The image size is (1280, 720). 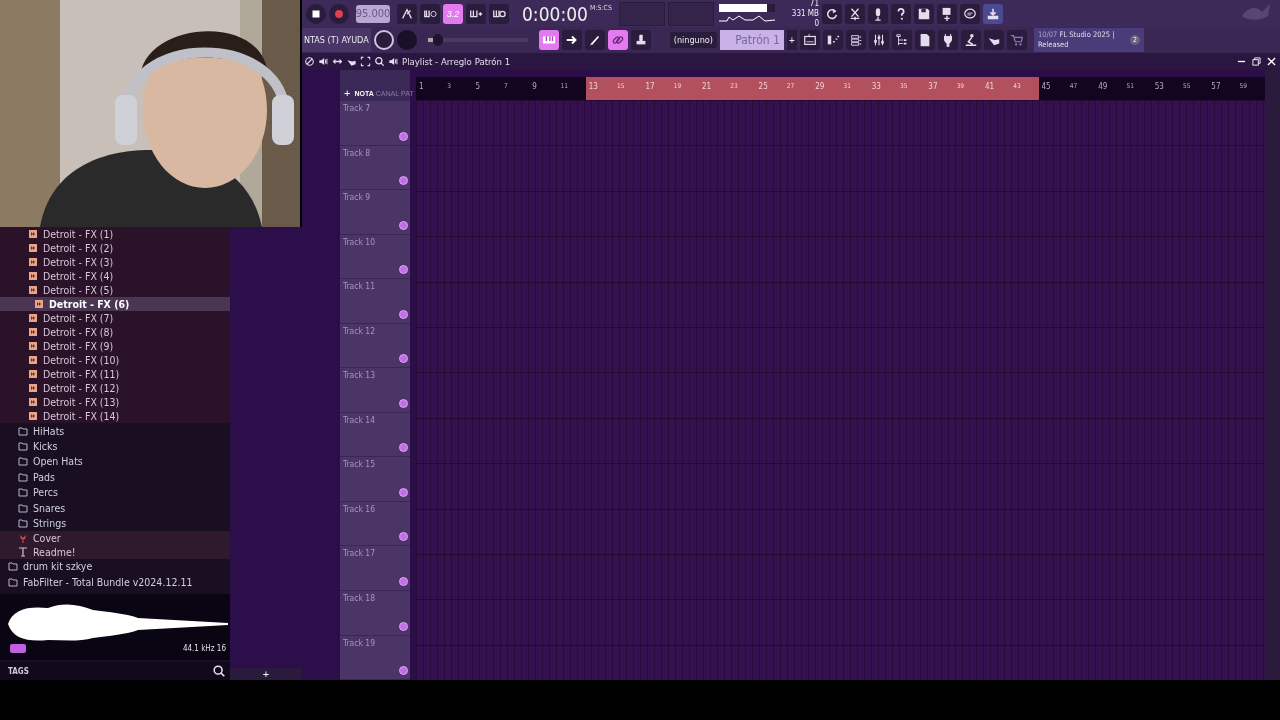 I want to click on close-icon, so click(x=1271, y=61).